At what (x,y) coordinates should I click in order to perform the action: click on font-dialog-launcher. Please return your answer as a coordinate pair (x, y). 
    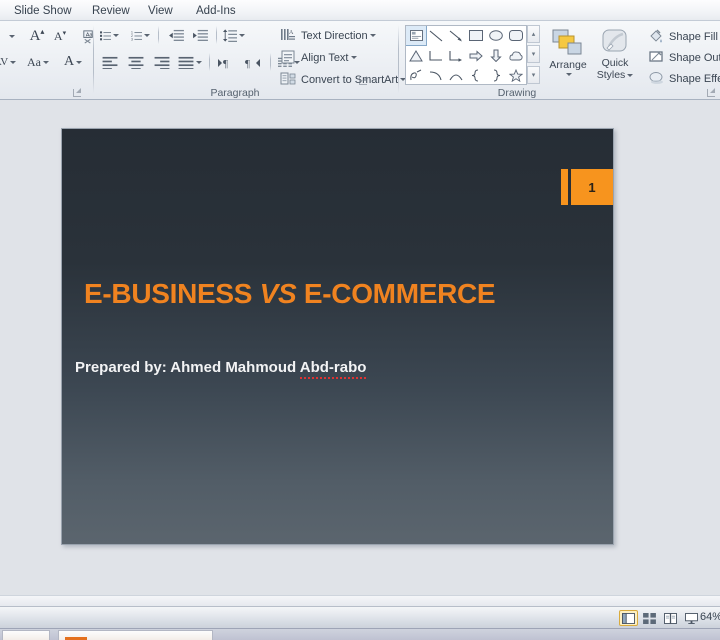
    Looking at the image, I should click on (77, 93).